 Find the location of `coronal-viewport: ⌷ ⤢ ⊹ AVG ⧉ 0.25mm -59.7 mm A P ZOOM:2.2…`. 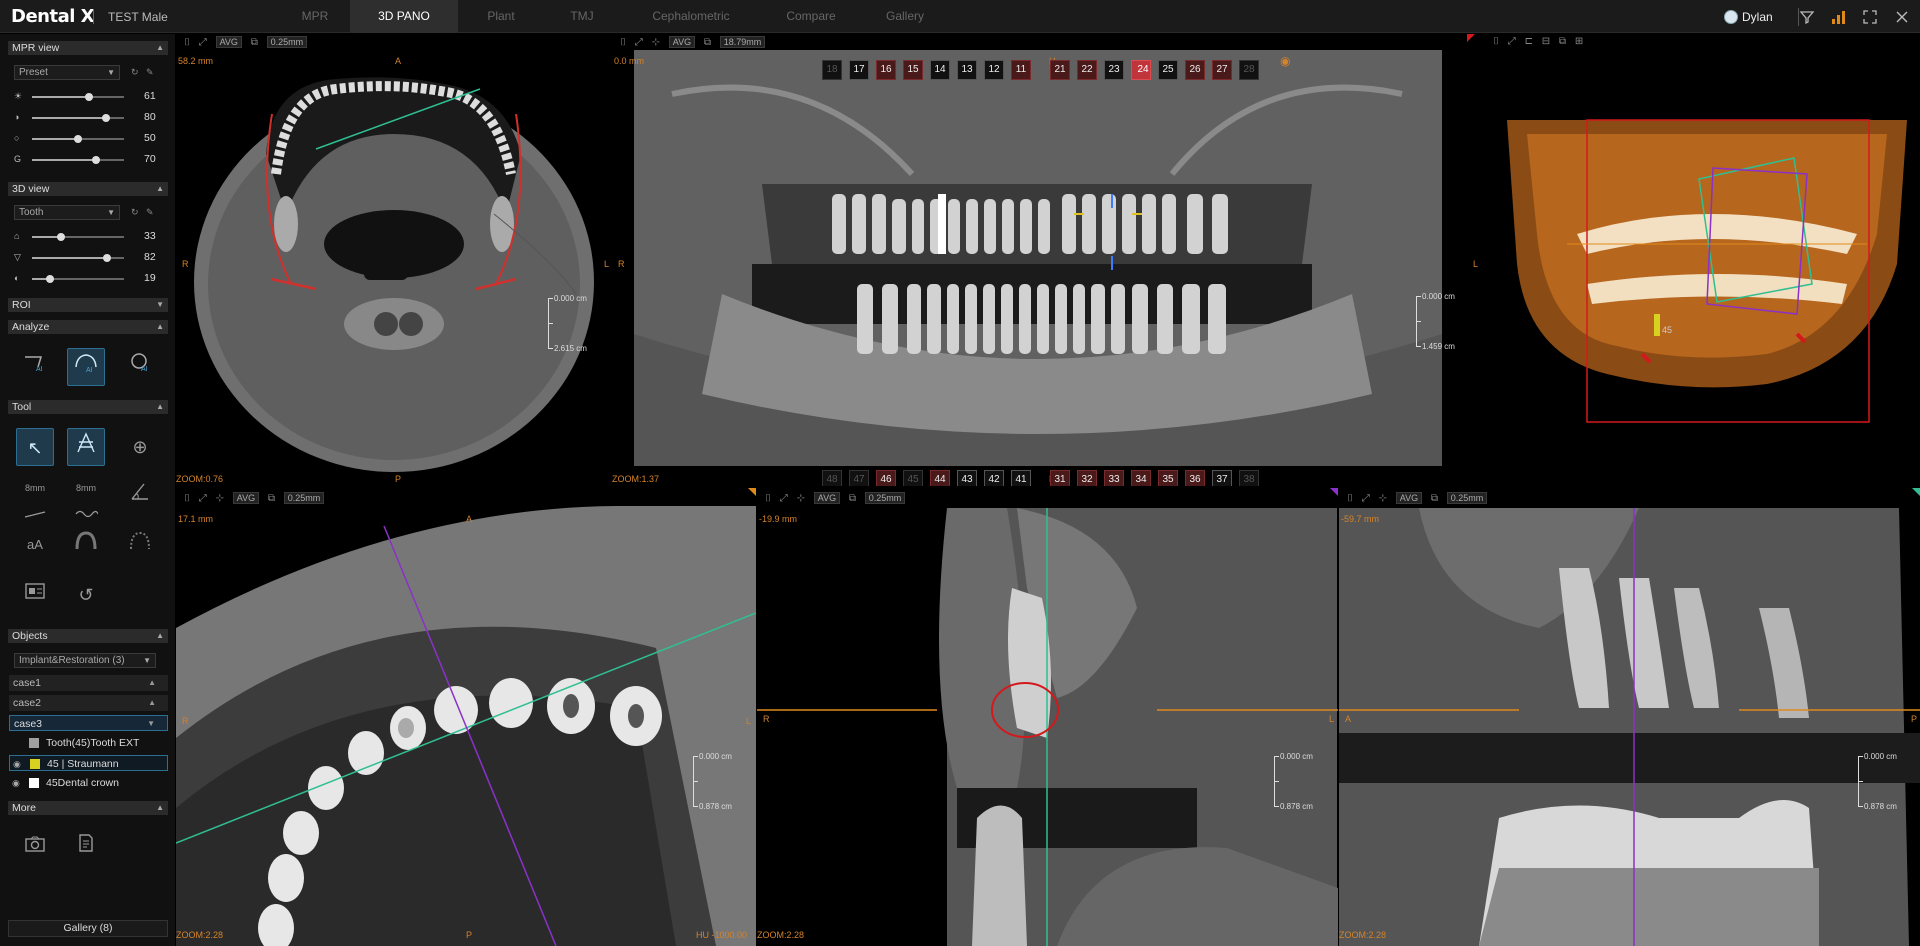

coronal-viewport: ⌷ ⤢ ⊹ AVG ⧉ 0.25mm -59.7 mm A P ZOOM:2.2… is located at coordinates (1629, 717).